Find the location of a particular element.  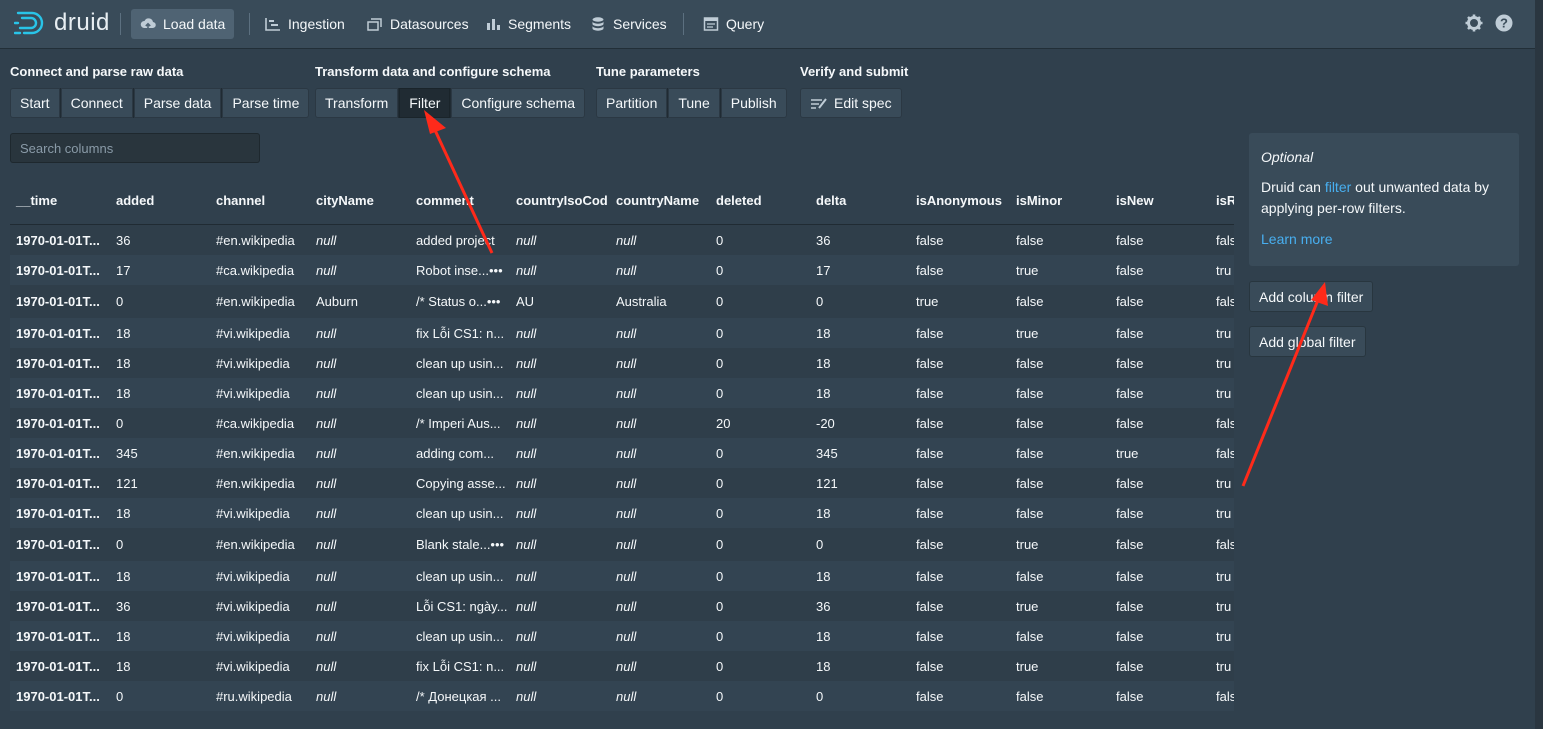

learn-more-link: Learn more is located at coordinates (1297, 239).